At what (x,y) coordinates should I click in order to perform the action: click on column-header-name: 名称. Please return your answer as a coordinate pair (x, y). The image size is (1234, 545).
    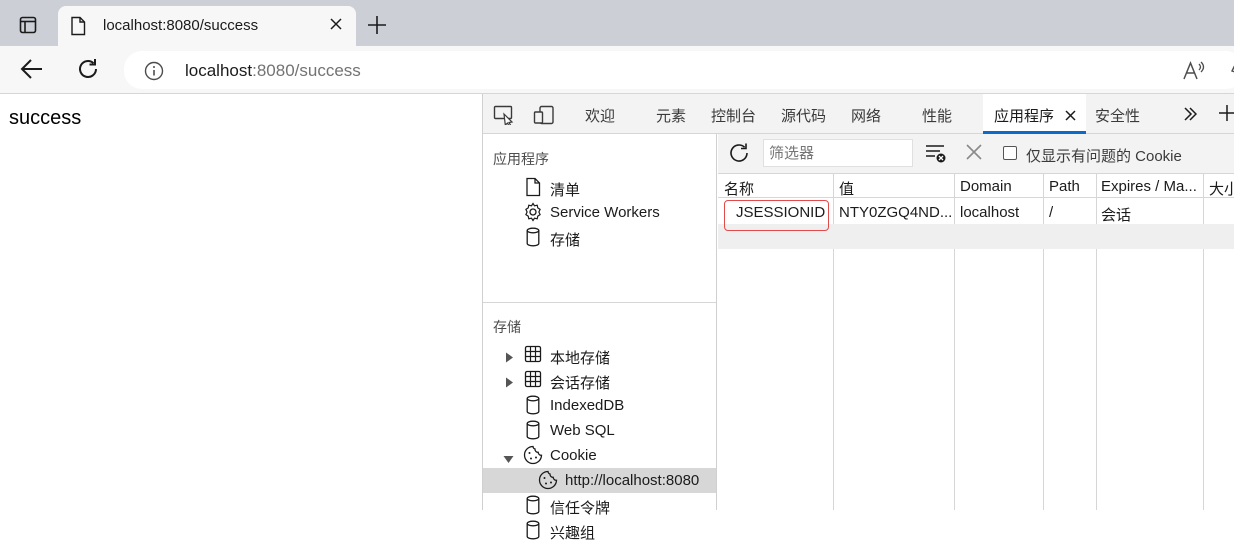
    Looking at the image, I should click on (739, 188).